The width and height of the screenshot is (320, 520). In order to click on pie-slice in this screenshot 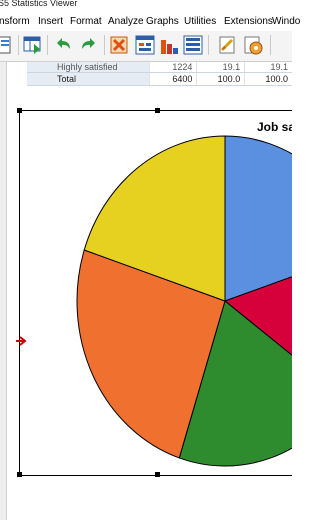, I will do `click(258, 218)`.